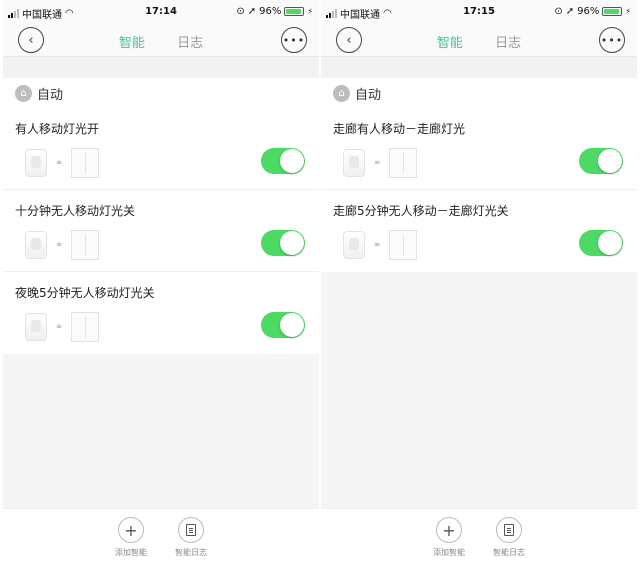 This screenshot has height=566, width=640. I want to click on automation-title: 有人移动灯光开, so click(57, 129).